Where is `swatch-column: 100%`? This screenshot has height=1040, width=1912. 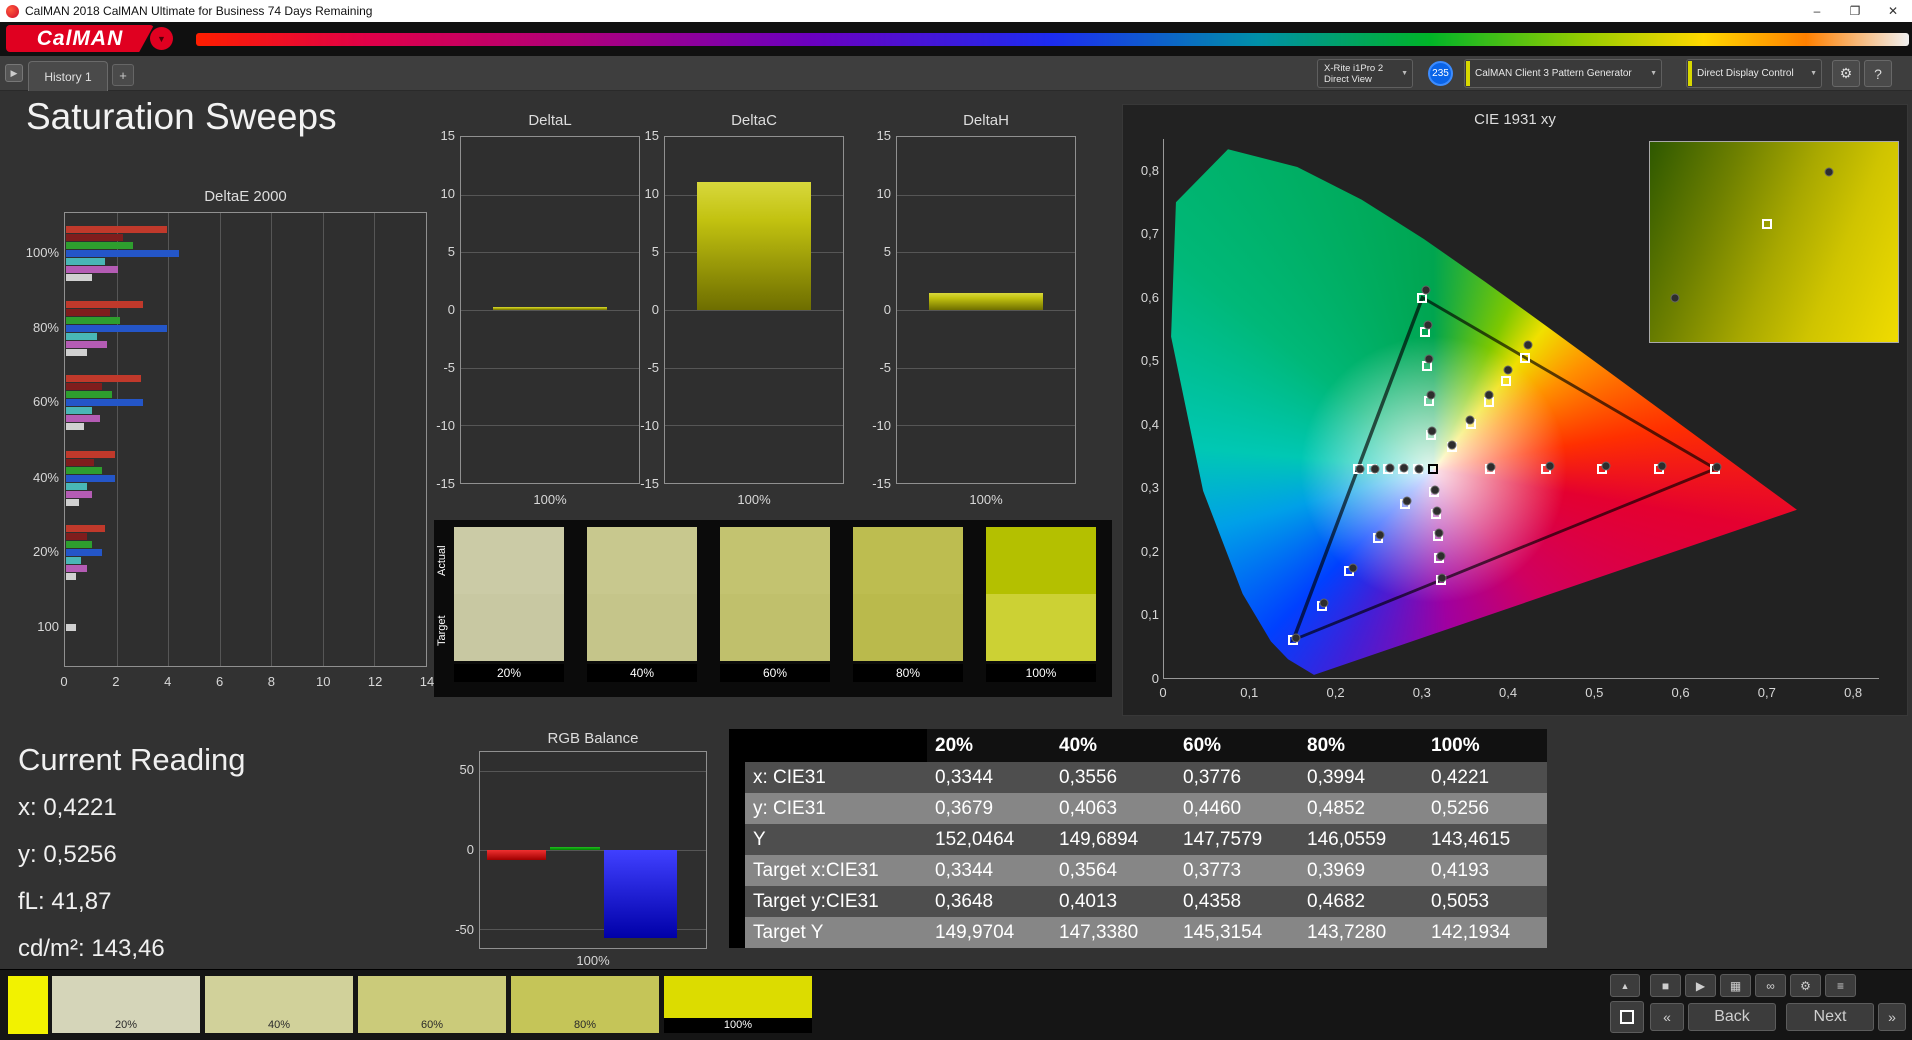 swatch-column: 100% is located at coordinates (1041, 604).